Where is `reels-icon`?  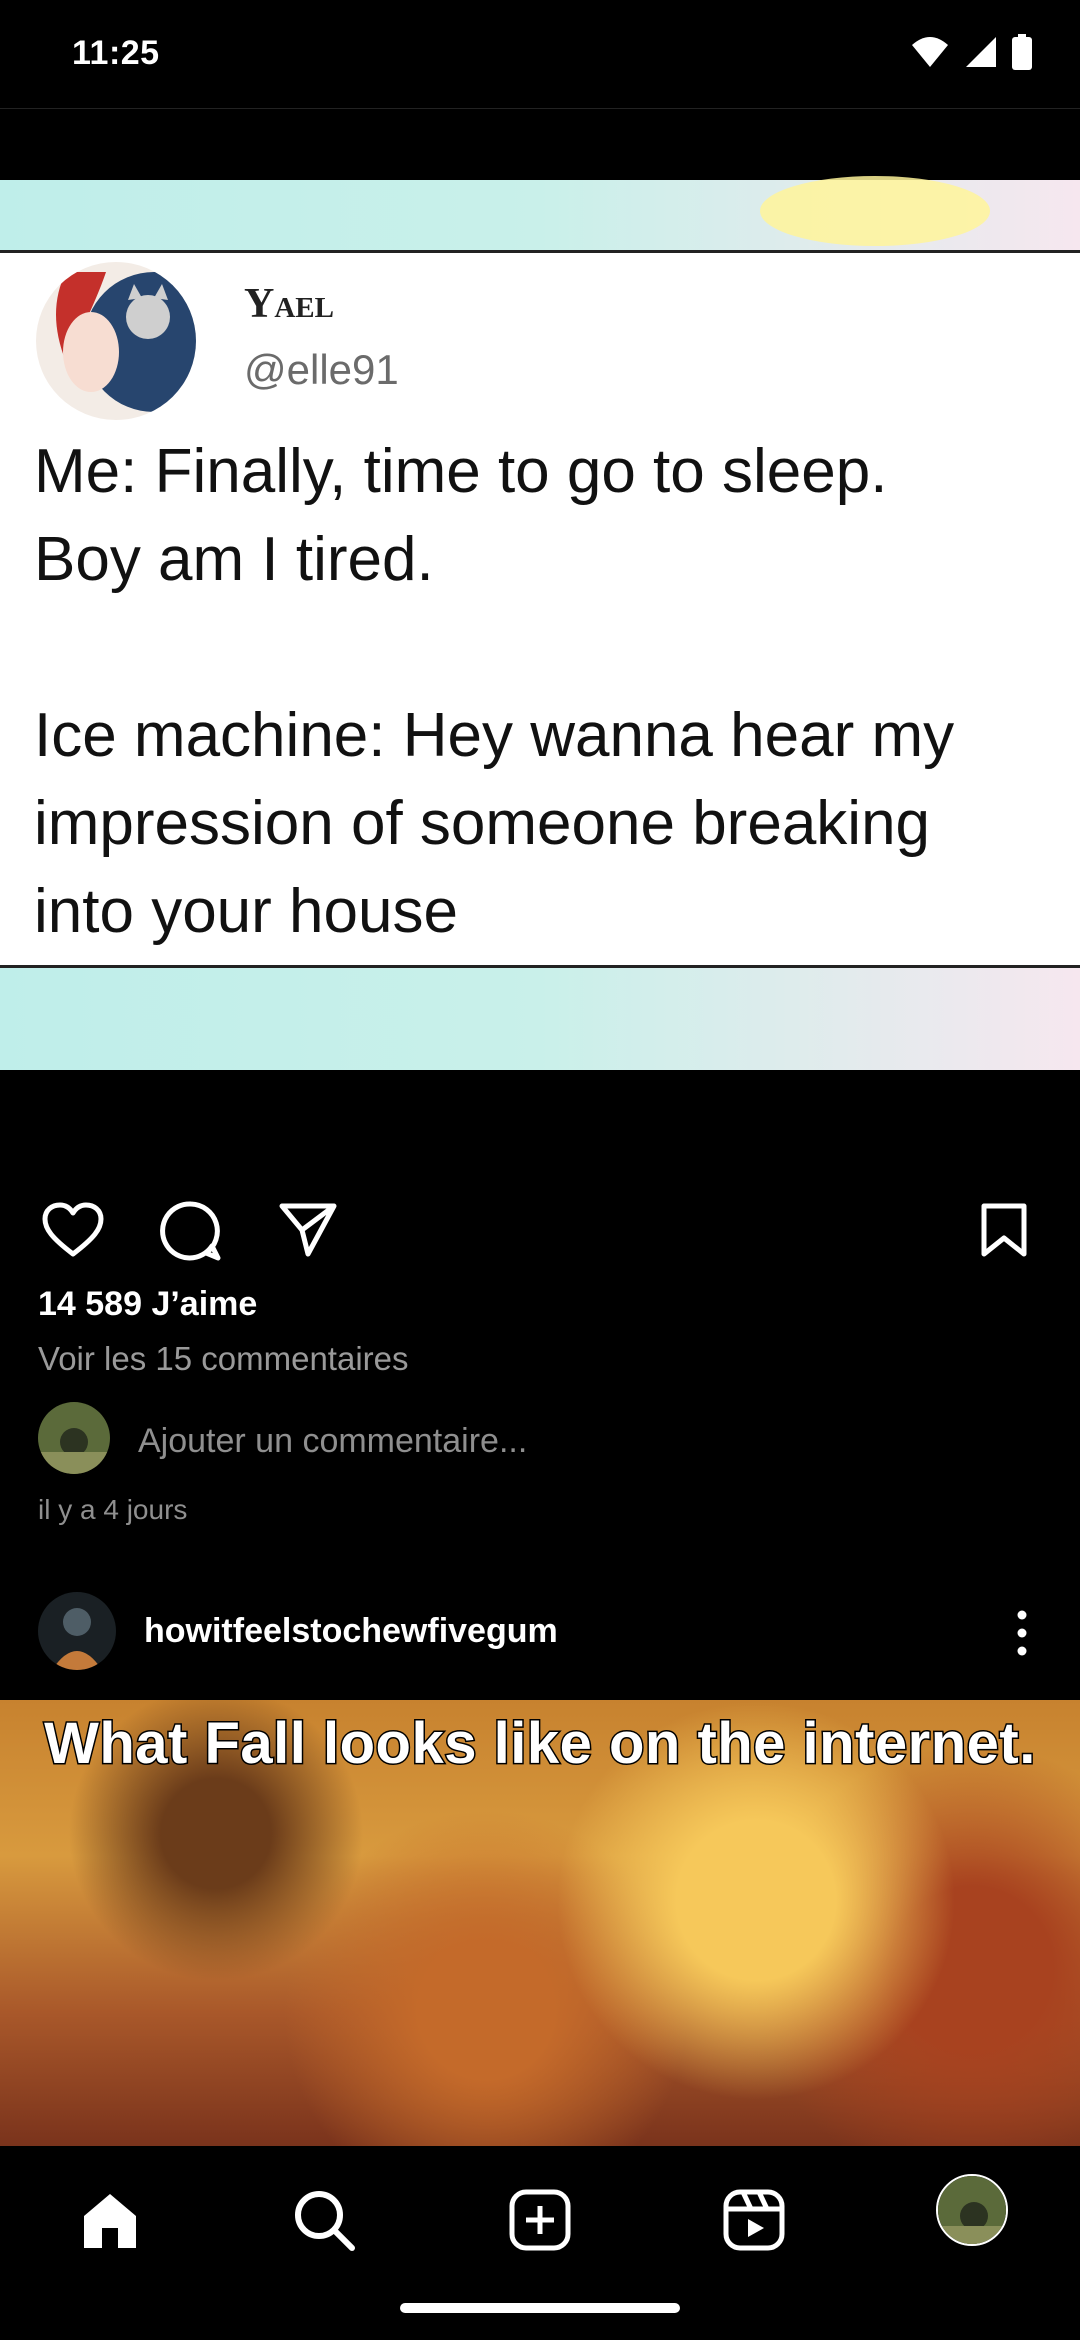
reels-icon is located at coordinates (754, 2220).